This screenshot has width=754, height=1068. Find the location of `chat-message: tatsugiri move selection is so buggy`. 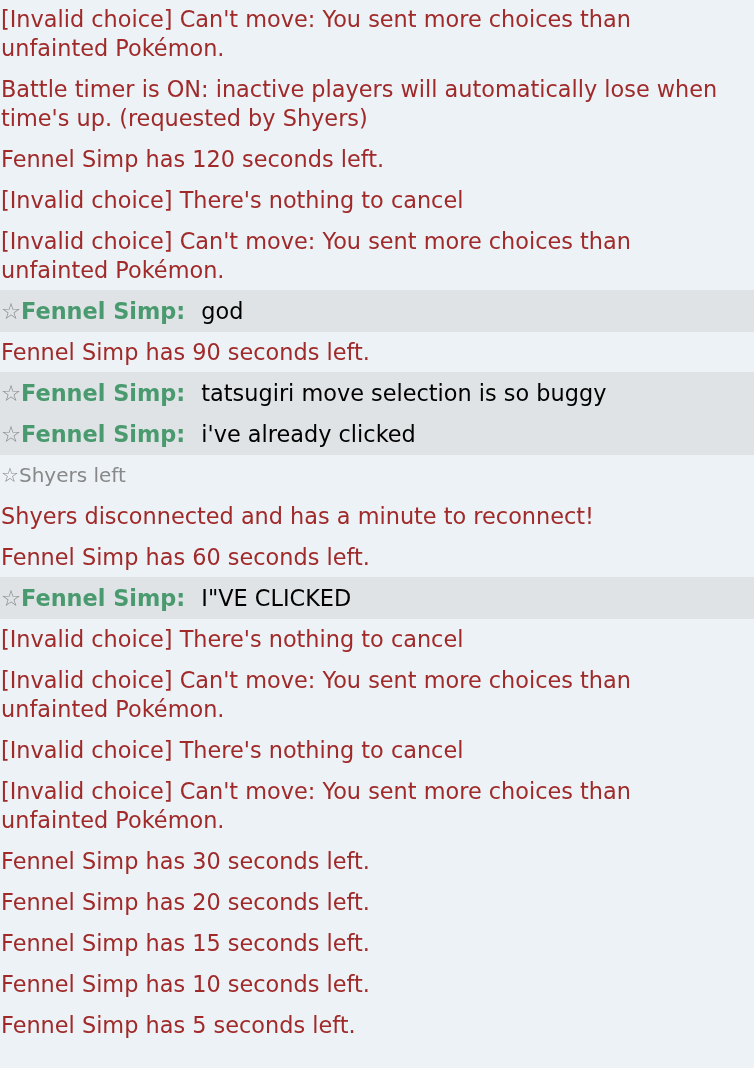

chat-message: tatsugiri move selection is so buggy is located at coordinates (404, 393).